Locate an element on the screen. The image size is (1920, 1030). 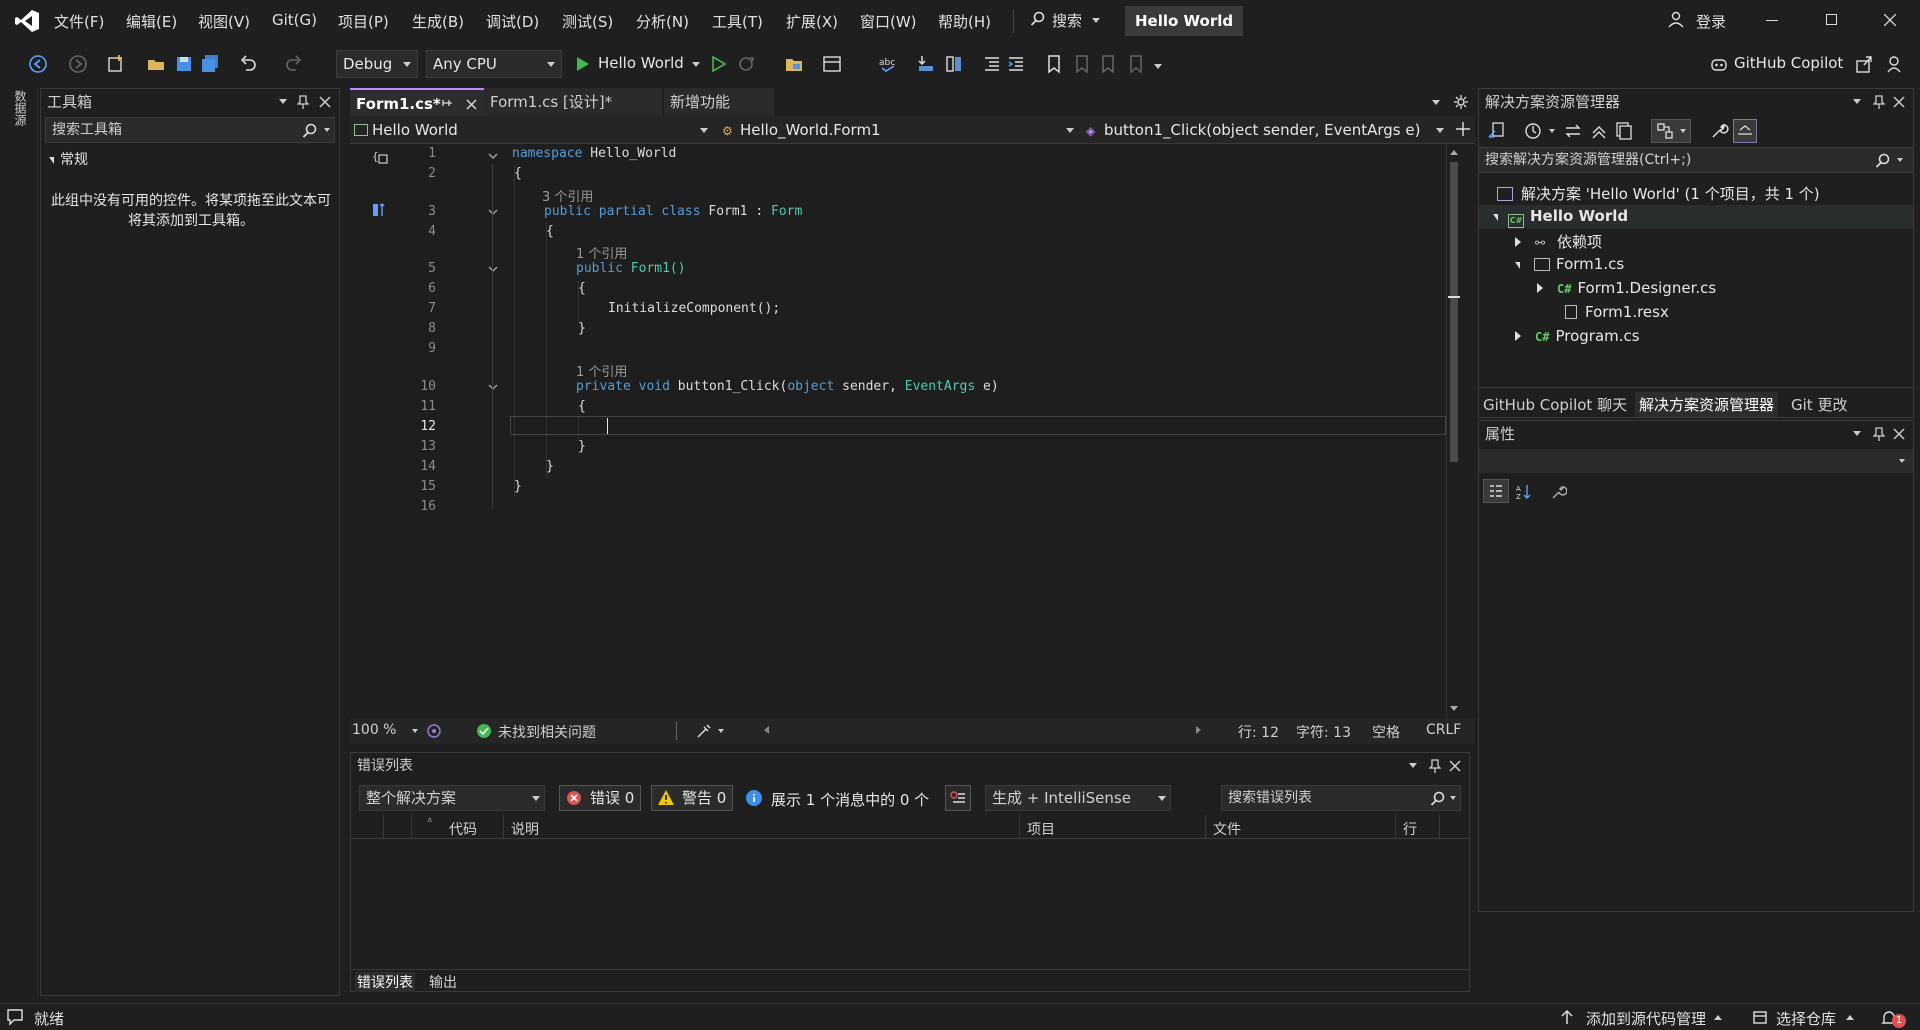
switch-views-icon is located at coordinates (1497, 131).